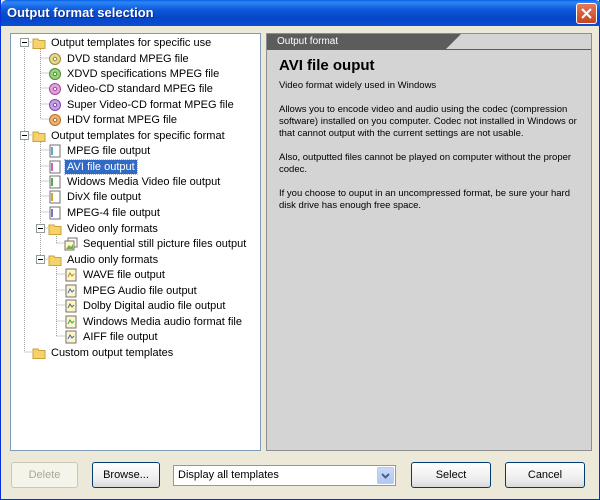 The image size is (600, 500). I want to click on tree-node-mpeg: MPEG file output, so click(100, 150).